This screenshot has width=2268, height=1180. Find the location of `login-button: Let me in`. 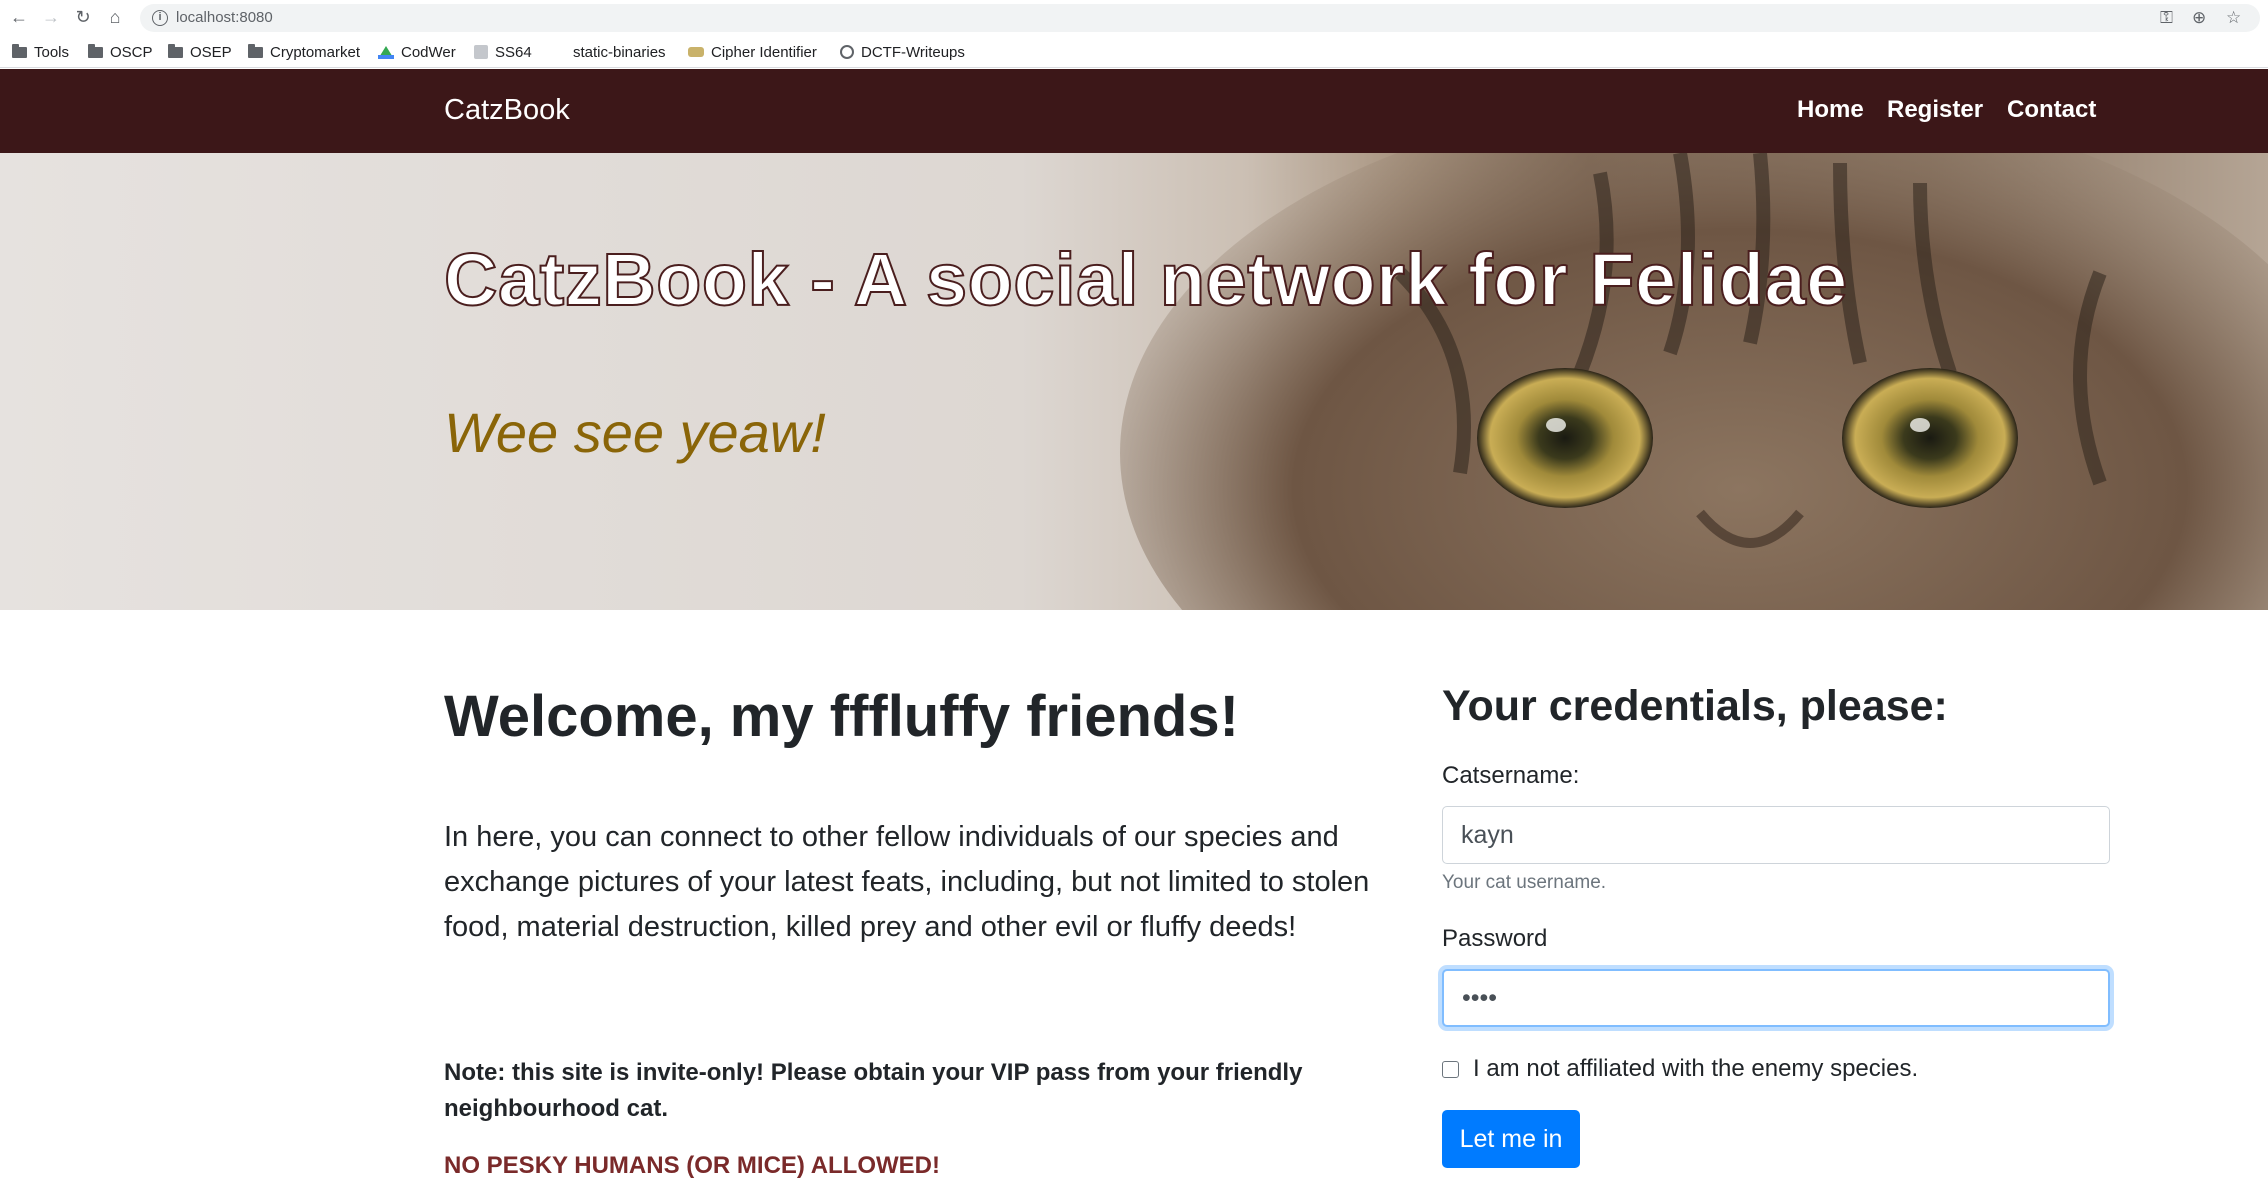

login-button: Let me in is located at coordinates (1511, 1139).